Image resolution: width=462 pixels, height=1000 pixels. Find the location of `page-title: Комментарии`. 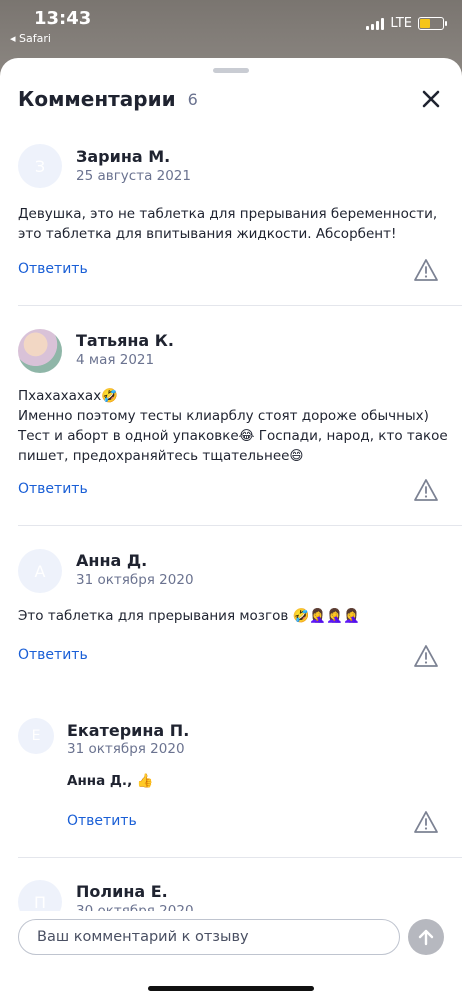

page-title: Комментарии is located at coordinates (97, 99).